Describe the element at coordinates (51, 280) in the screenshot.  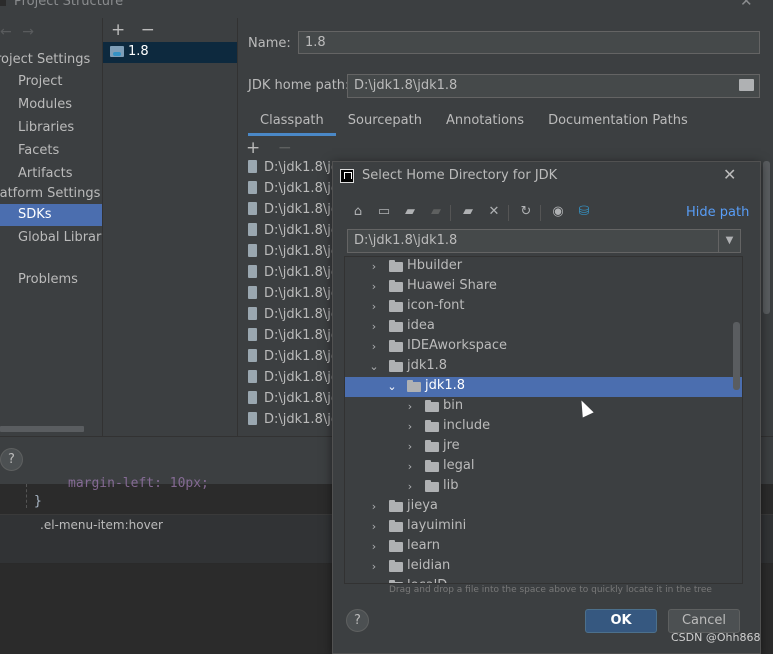
I see `nav-item-problems: Problems` at that location.